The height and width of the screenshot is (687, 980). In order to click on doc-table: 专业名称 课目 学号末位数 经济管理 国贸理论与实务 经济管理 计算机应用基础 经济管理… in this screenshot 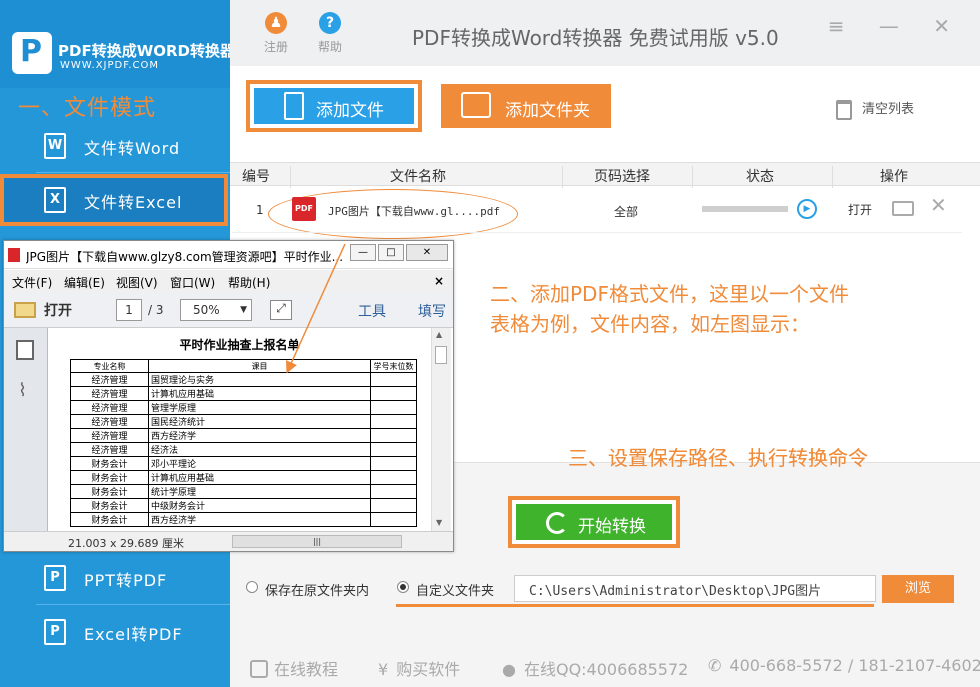, I will do `click(243, 443)`.